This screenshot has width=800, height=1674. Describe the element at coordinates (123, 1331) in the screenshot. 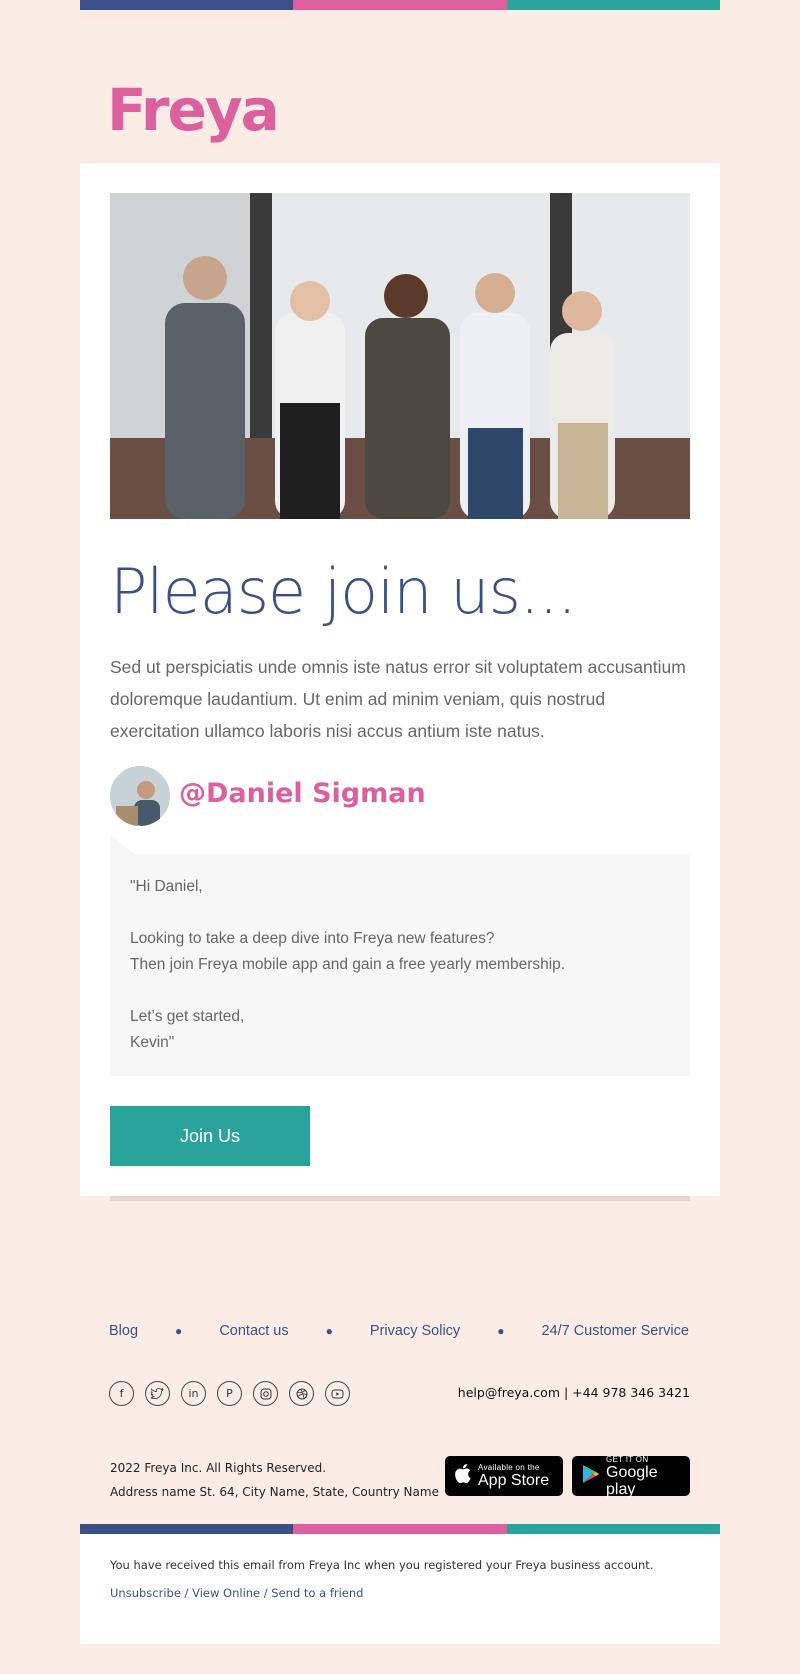

I see `footer-link-blog: Blog` at that location.